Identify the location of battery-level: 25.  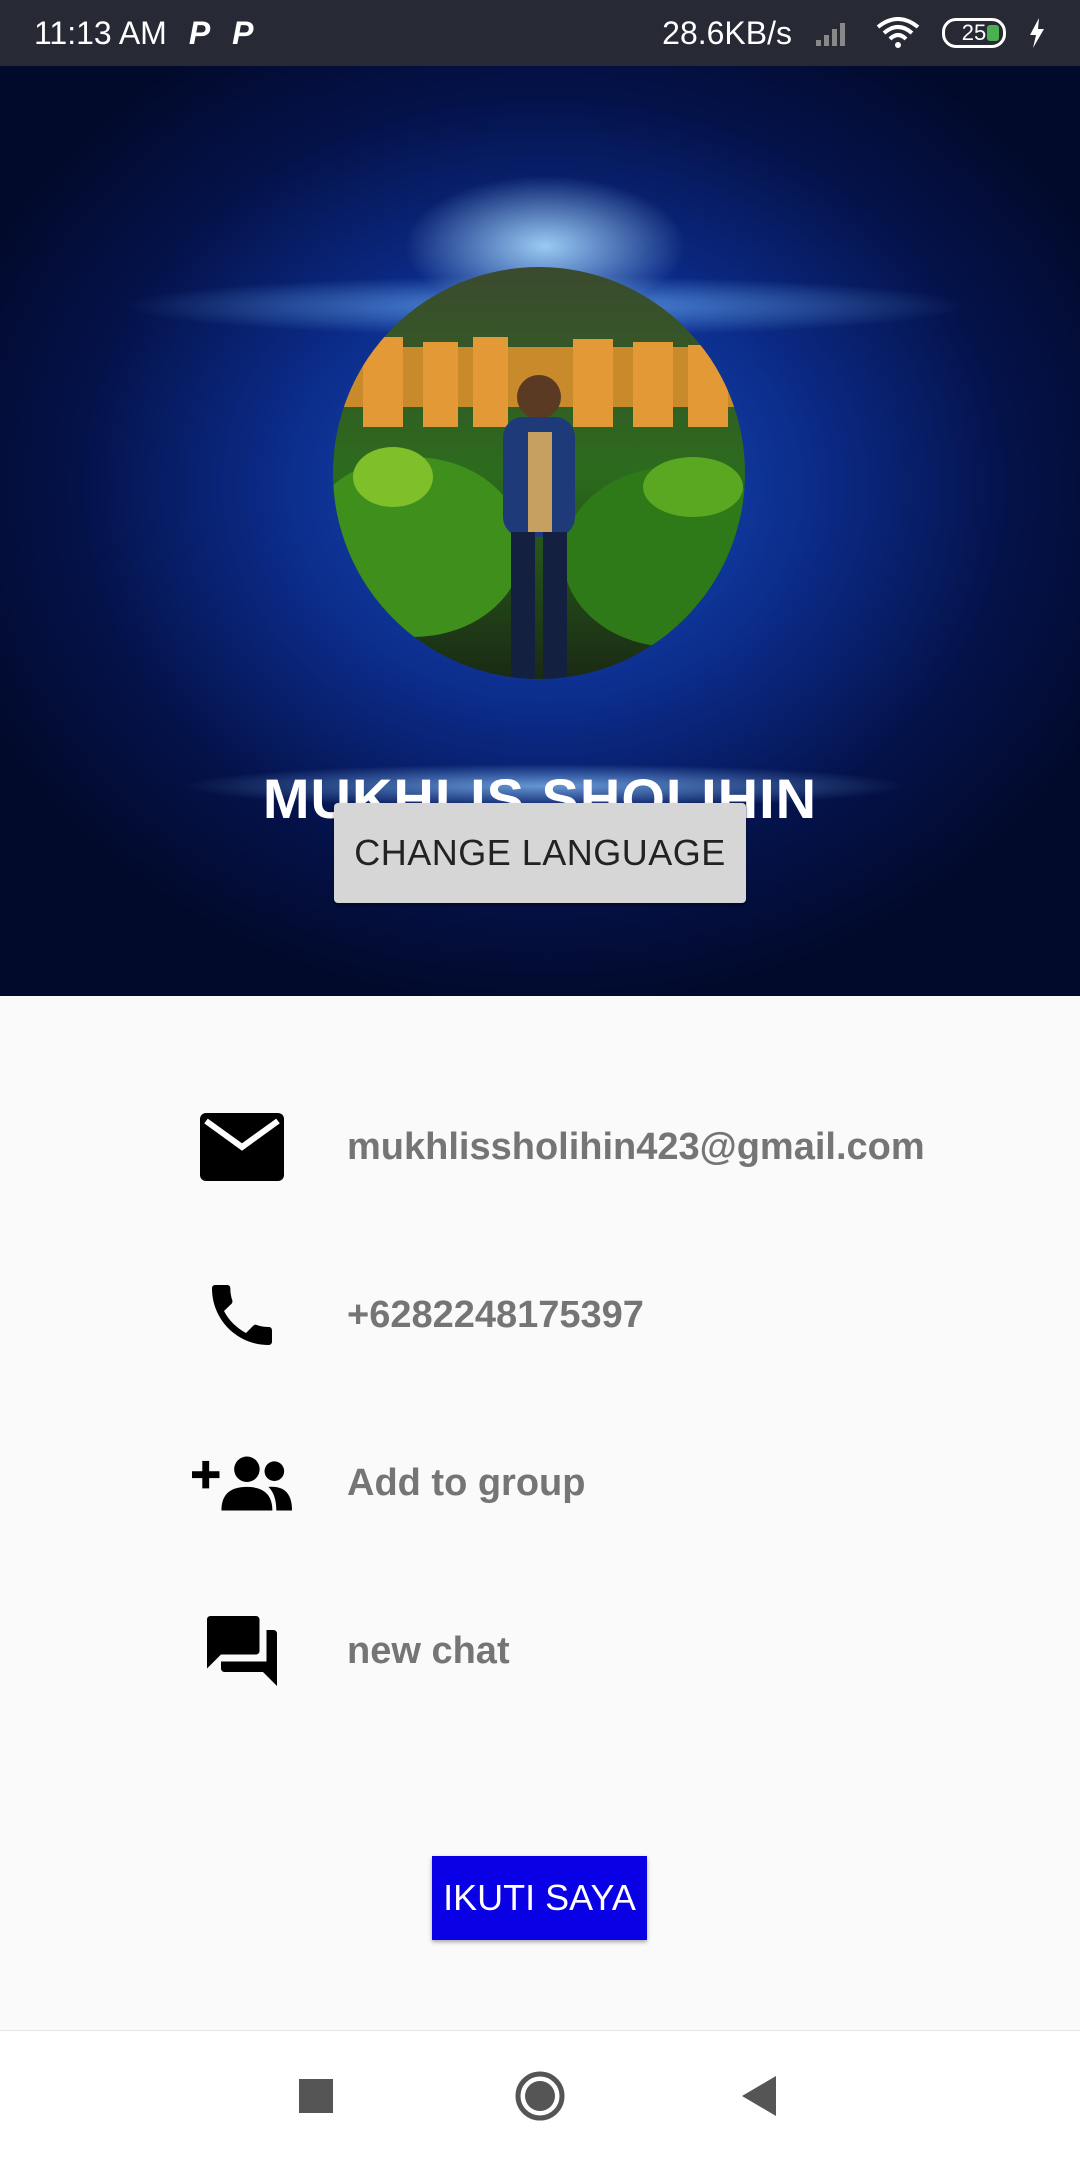
(974, 32).